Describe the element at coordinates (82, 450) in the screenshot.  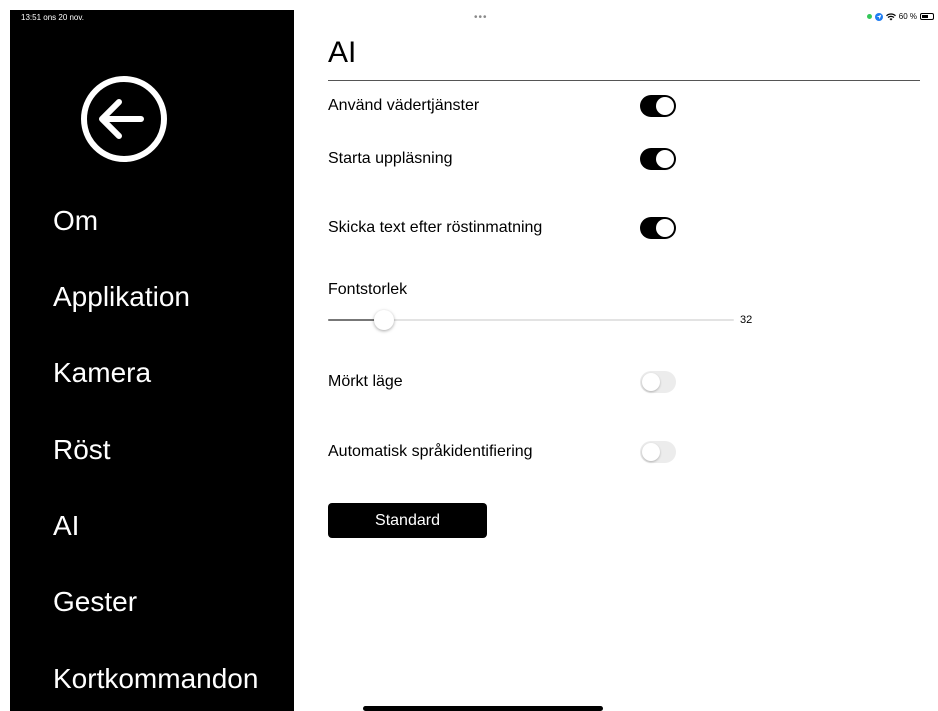
I see `sidebar-item-rost: Röst` at that location.